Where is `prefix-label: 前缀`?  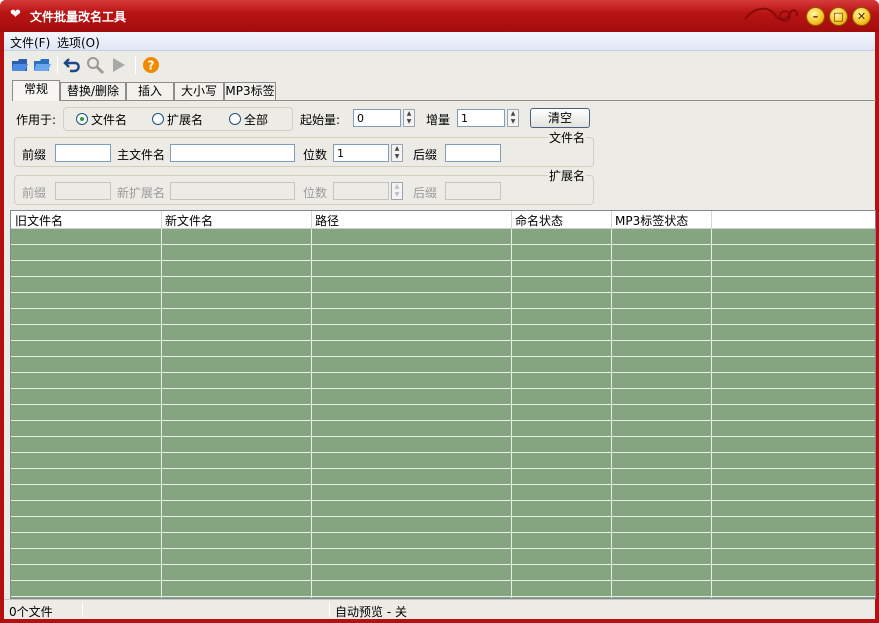 prefix-label: 前缀 is located at coordinates (34, 155).